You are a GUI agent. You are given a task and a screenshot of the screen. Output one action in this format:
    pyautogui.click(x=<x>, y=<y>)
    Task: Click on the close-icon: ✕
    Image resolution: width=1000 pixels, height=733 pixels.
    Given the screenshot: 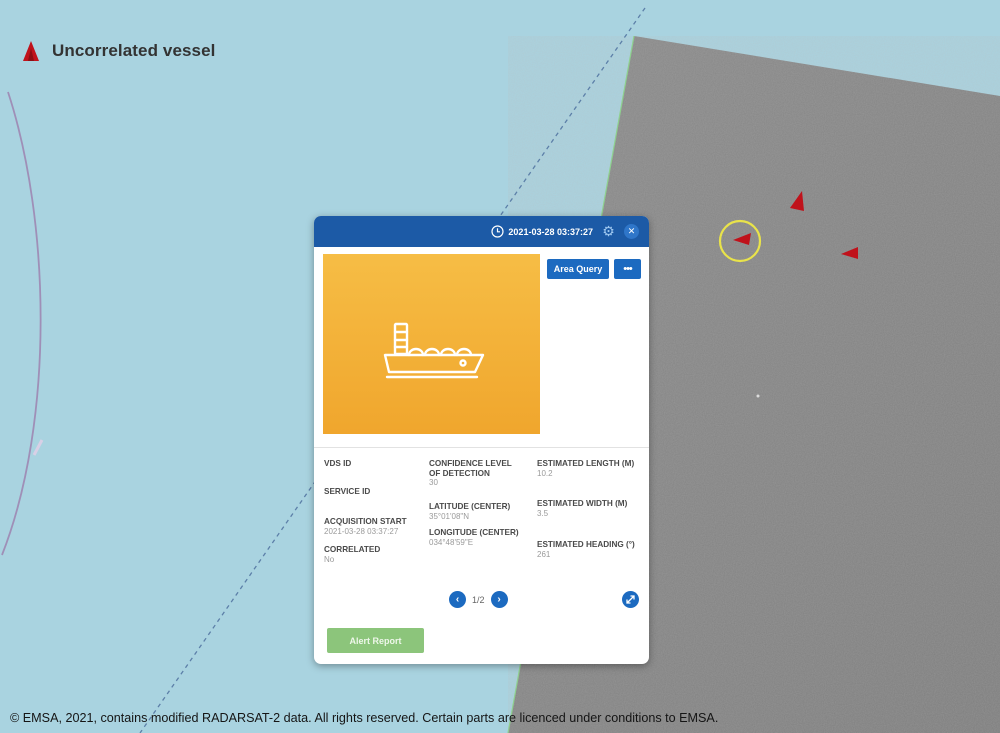 What is the action you would take?
    pyautogui.click(x=631, y=231)
    